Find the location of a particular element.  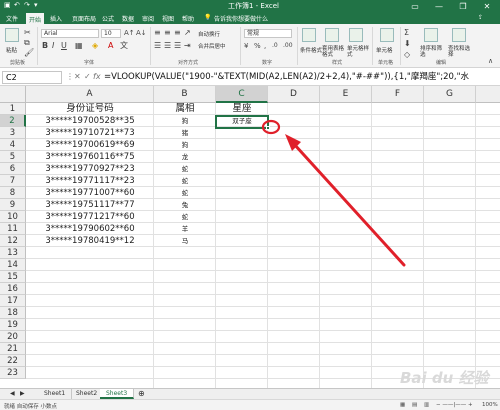

next-sheet-icon: ▶ is located at coordinates (22, 394).